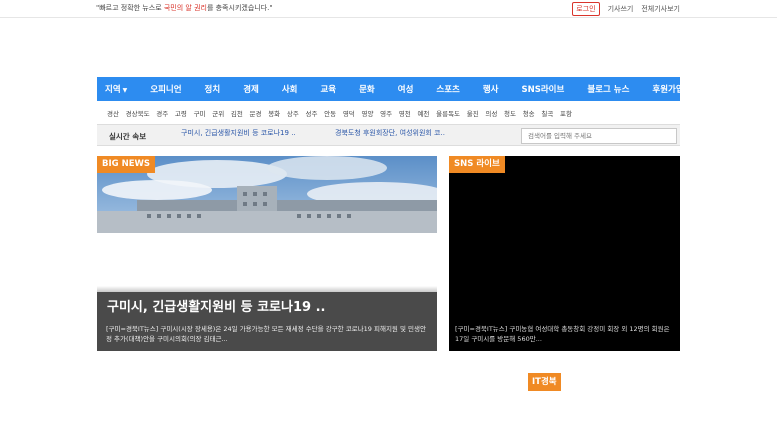 Image resolution: width=777 pixels, height=423 pixels. I want to click on nav-item: 오피니언, so click(165, 89).